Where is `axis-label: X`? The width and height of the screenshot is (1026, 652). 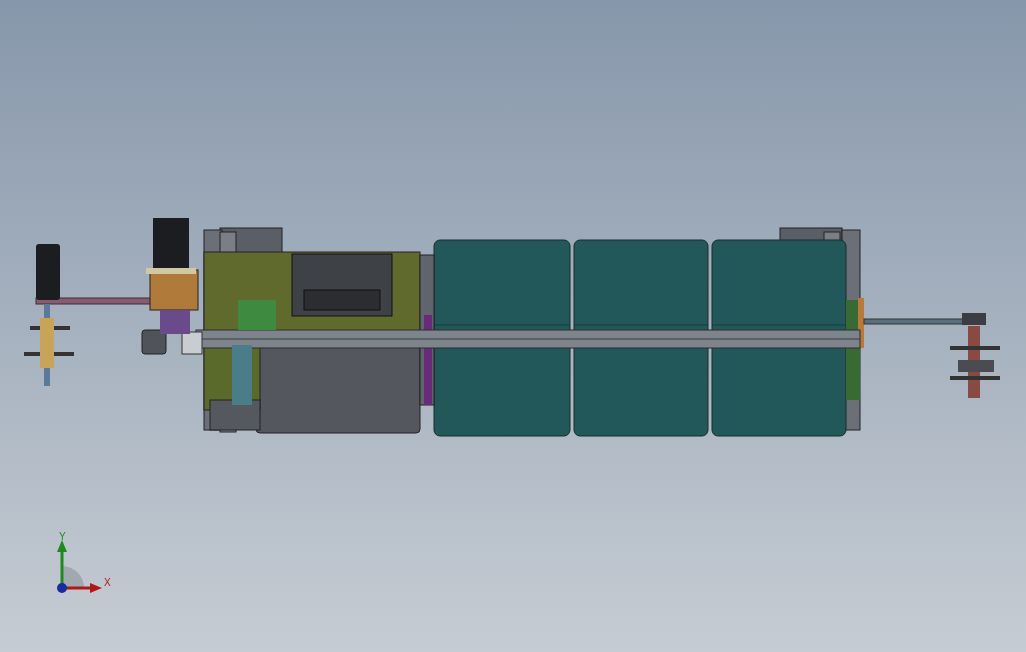 axis-label: X is located at coordinates (107, 582).